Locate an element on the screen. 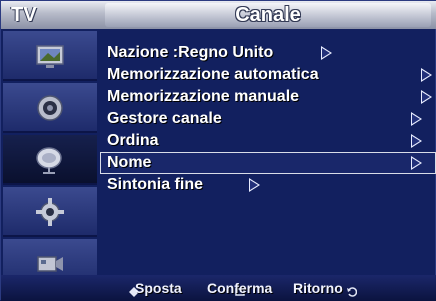  sound-icon is located at coordinates (50, 108).